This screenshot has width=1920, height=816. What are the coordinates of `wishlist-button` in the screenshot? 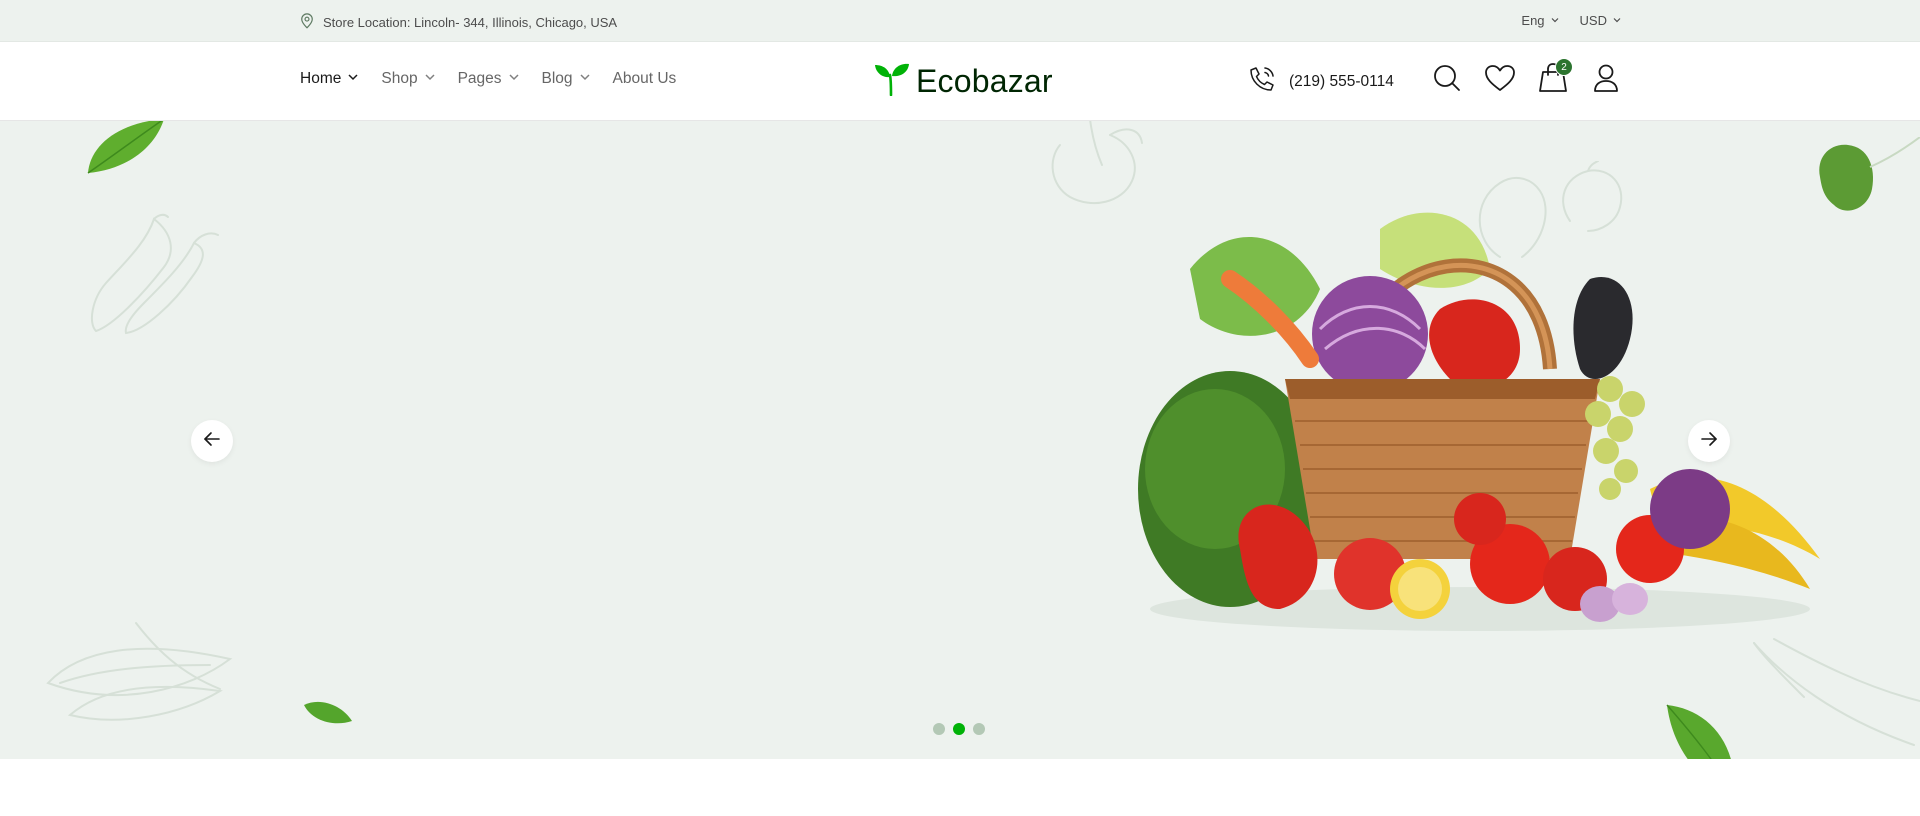 It's located at (1499, 80).